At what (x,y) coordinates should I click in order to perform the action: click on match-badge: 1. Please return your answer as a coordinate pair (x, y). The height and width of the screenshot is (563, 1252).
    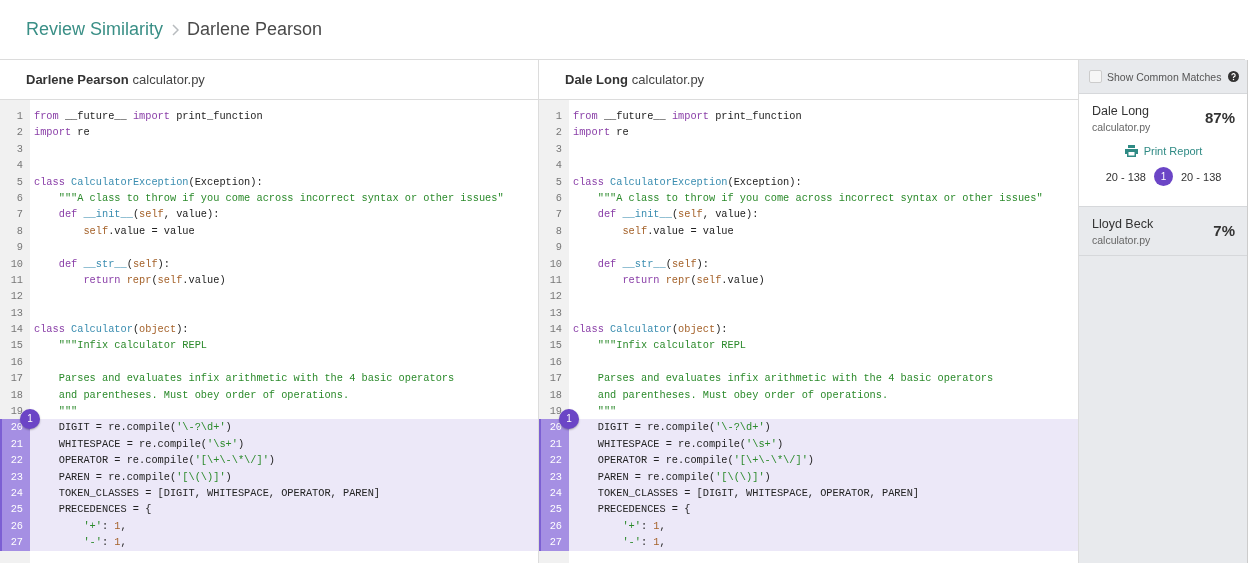
    Looking at the image, I should click on (1163, 176).